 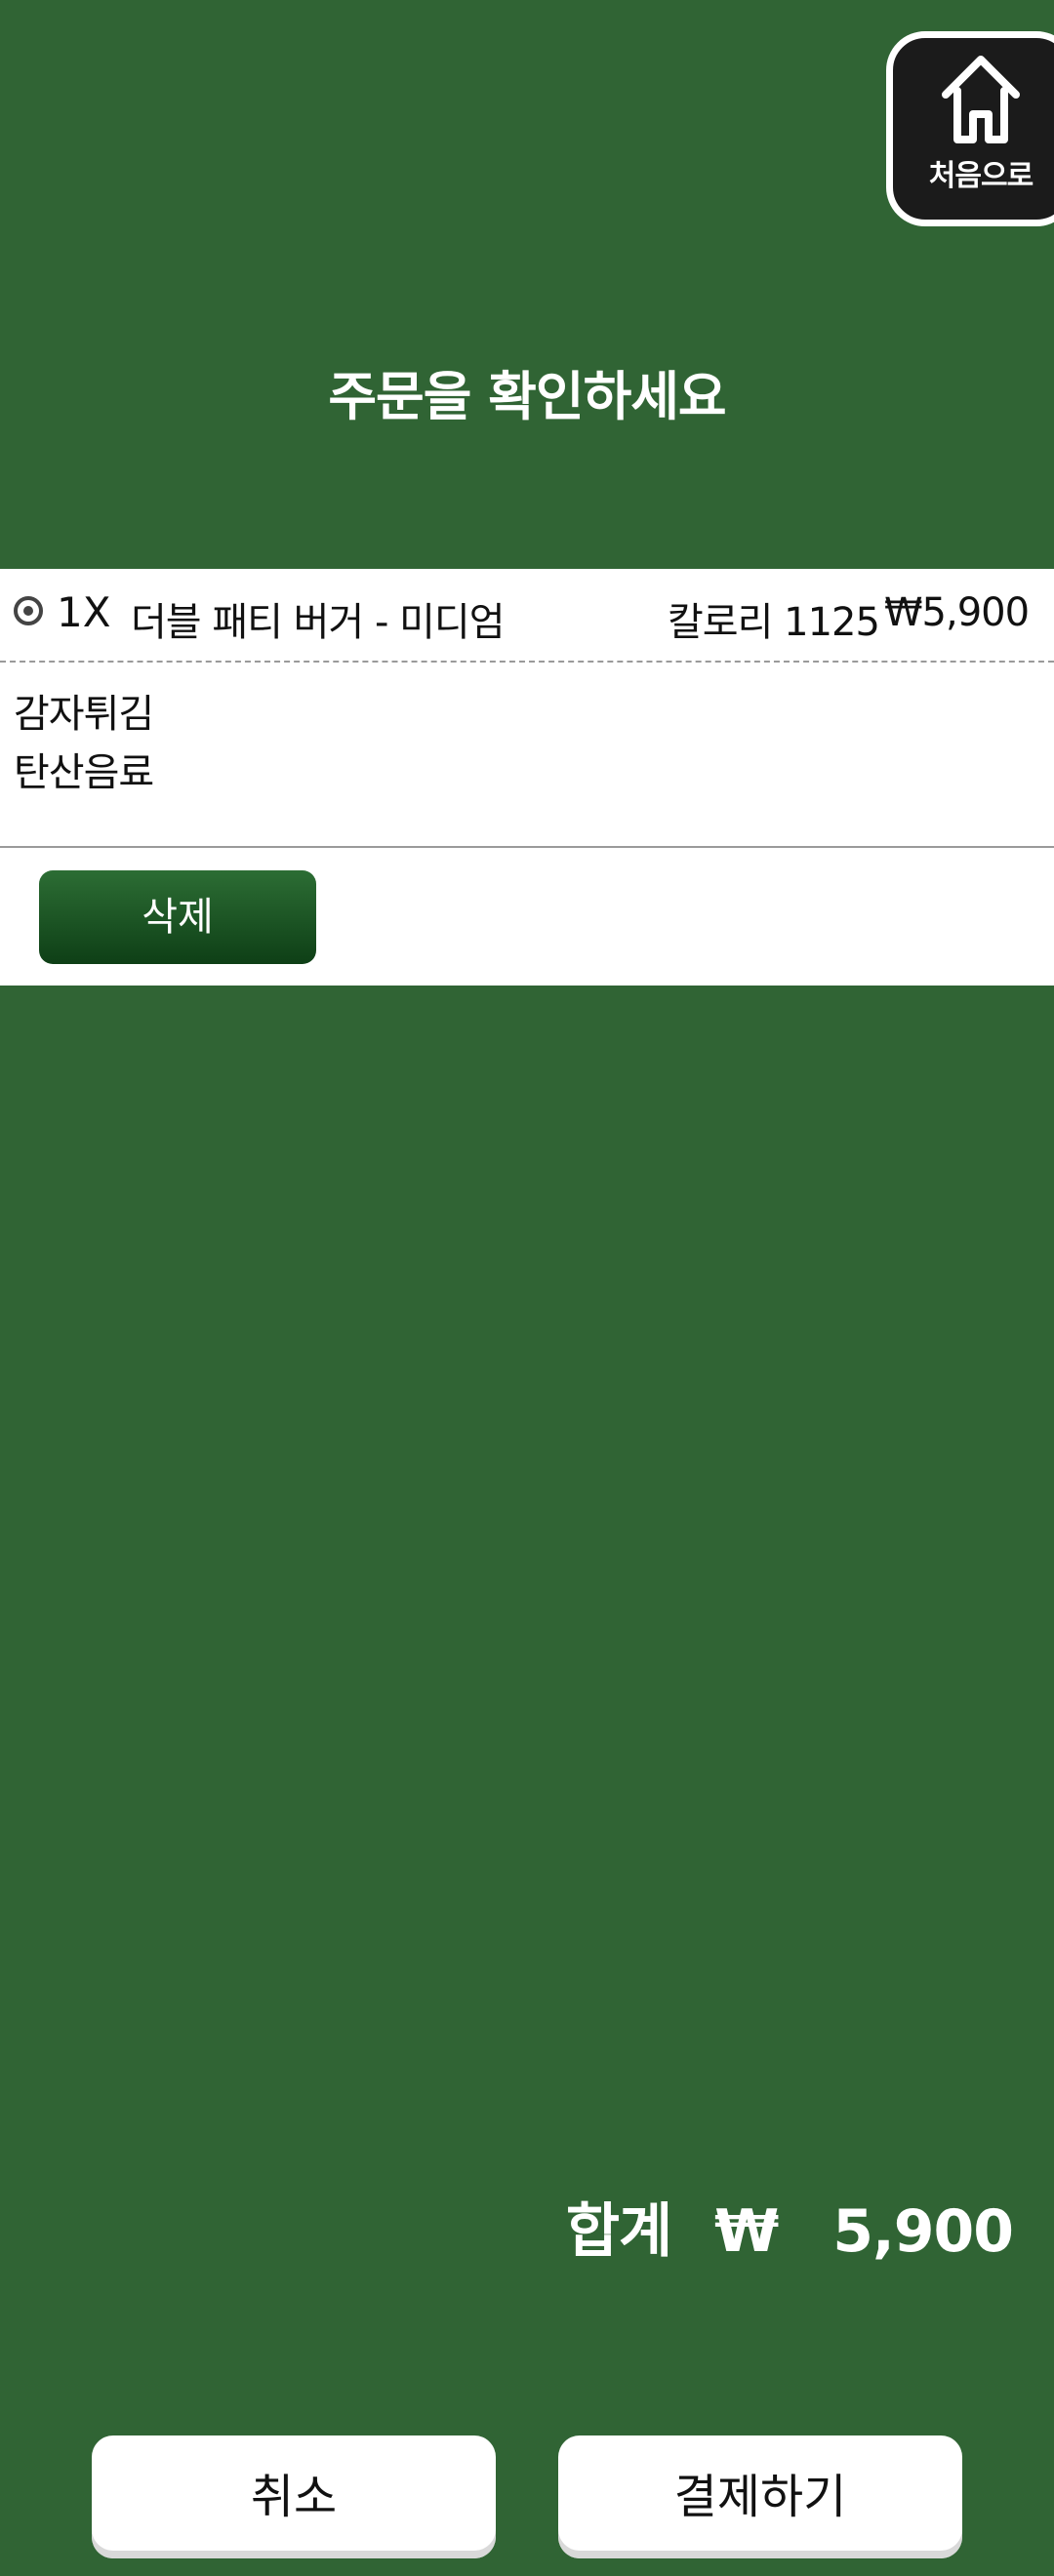 I want to click on home-button: 처음으로, so click(x=970, y=128).